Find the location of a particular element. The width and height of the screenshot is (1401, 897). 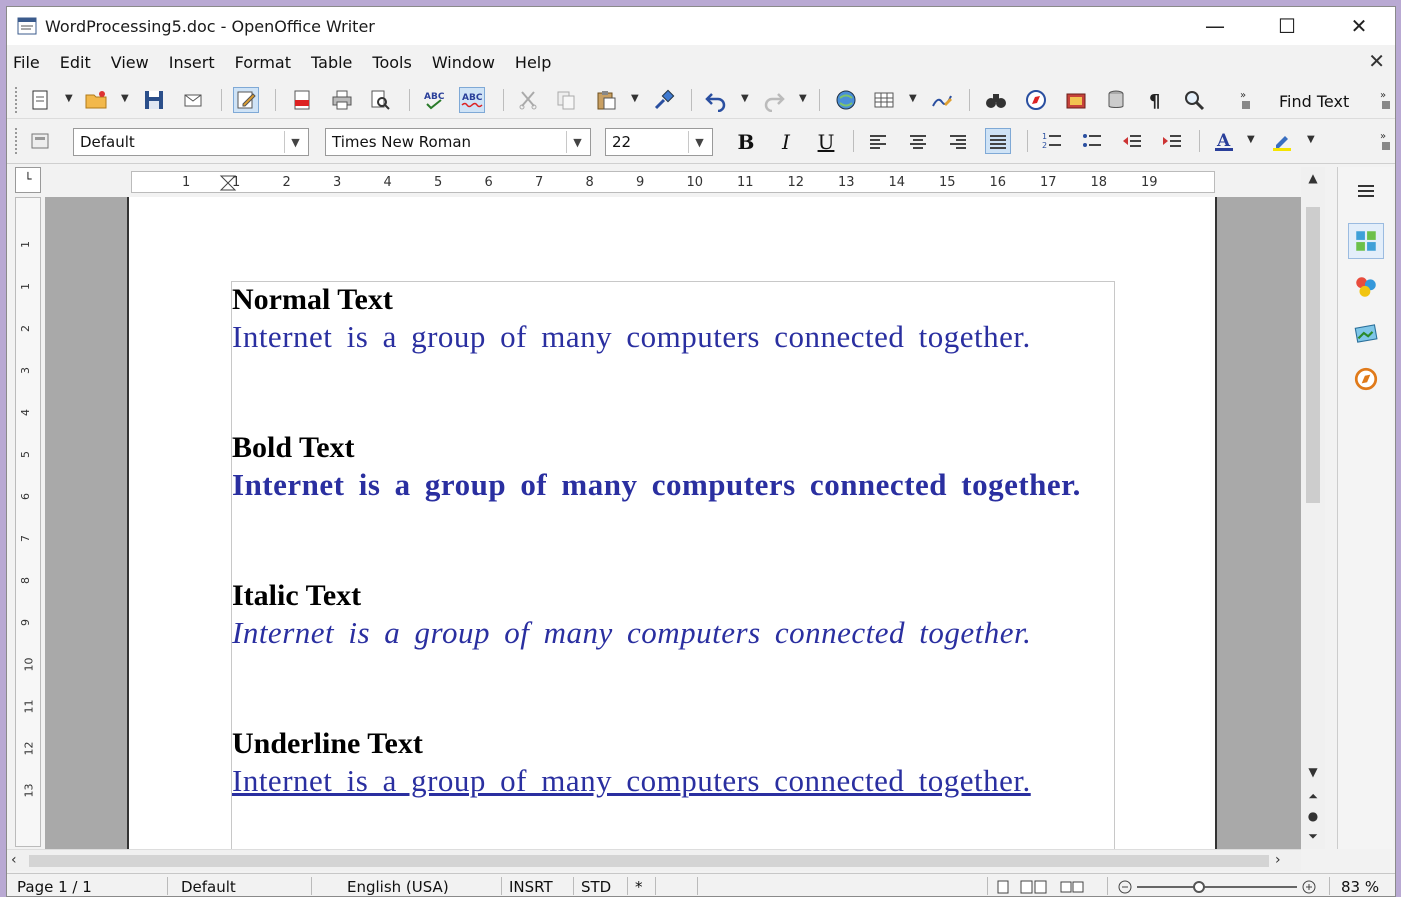

minimize-button: — is located at coordinates (1215, 26).